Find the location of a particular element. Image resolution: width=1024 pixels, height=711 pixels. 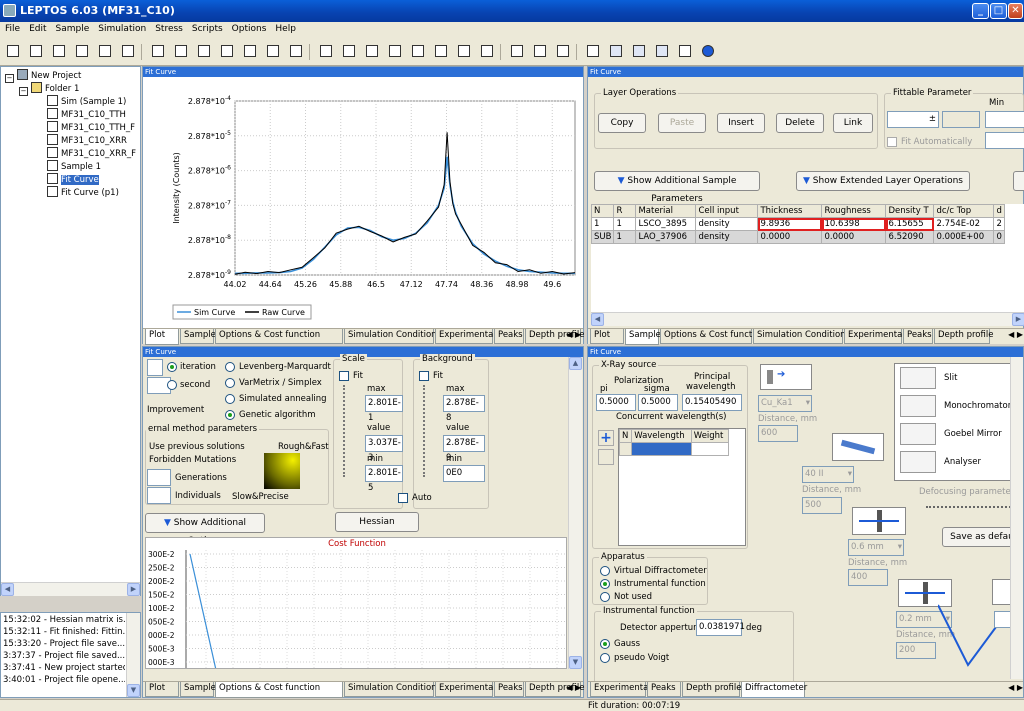

background-max-field: 2.878E-8 is located at coordinates (464, 409).